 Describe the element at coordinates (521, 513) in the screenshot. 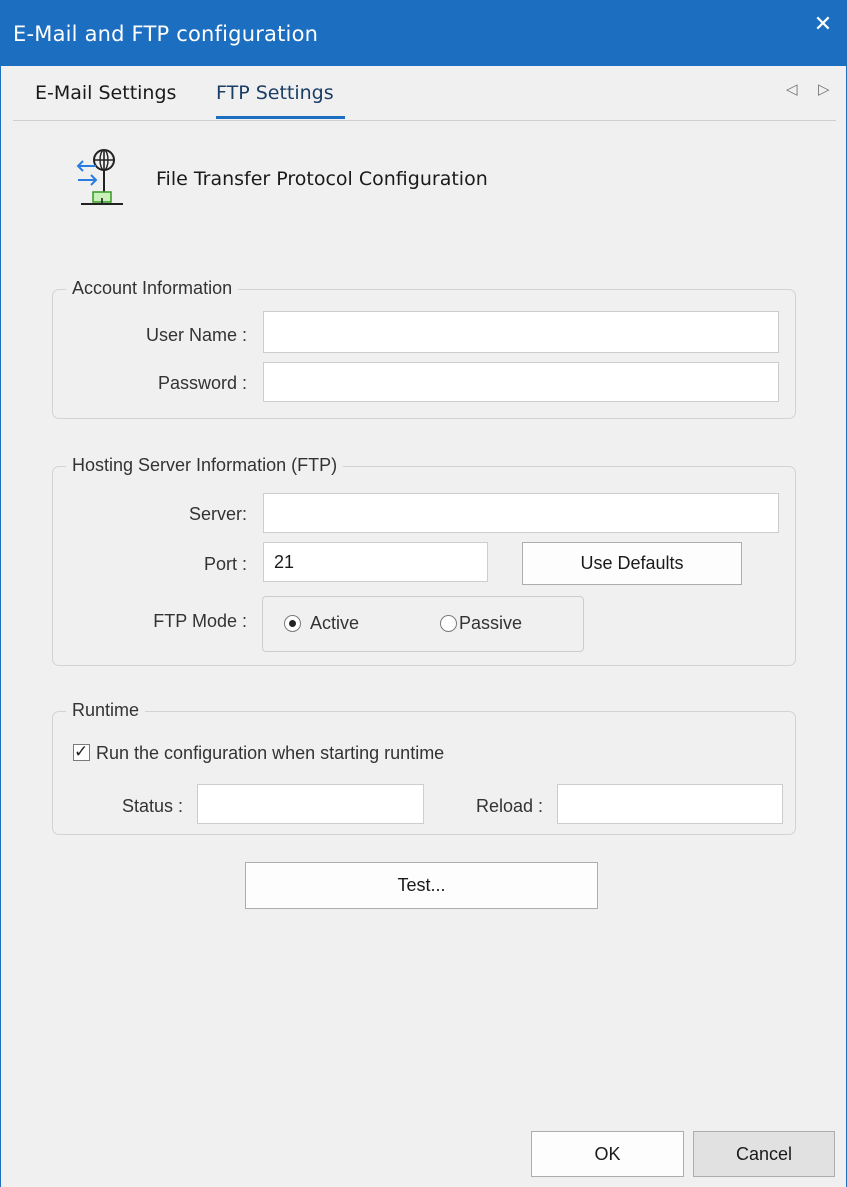

I see `server-input` at that location.